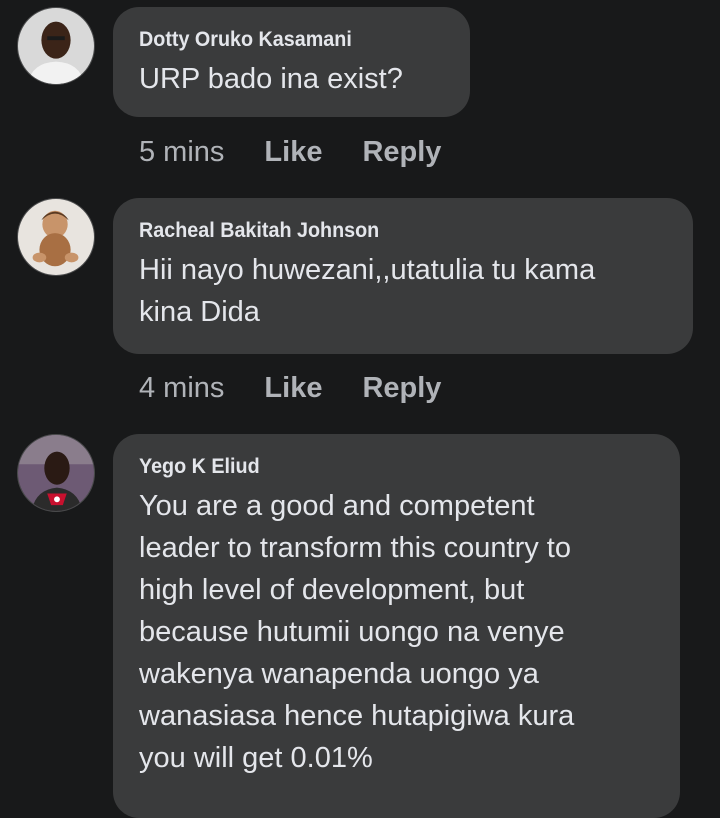 The image size is (720, 818). I want to click on comment-actions: 4 mins Like Reply, so click(290, 388).